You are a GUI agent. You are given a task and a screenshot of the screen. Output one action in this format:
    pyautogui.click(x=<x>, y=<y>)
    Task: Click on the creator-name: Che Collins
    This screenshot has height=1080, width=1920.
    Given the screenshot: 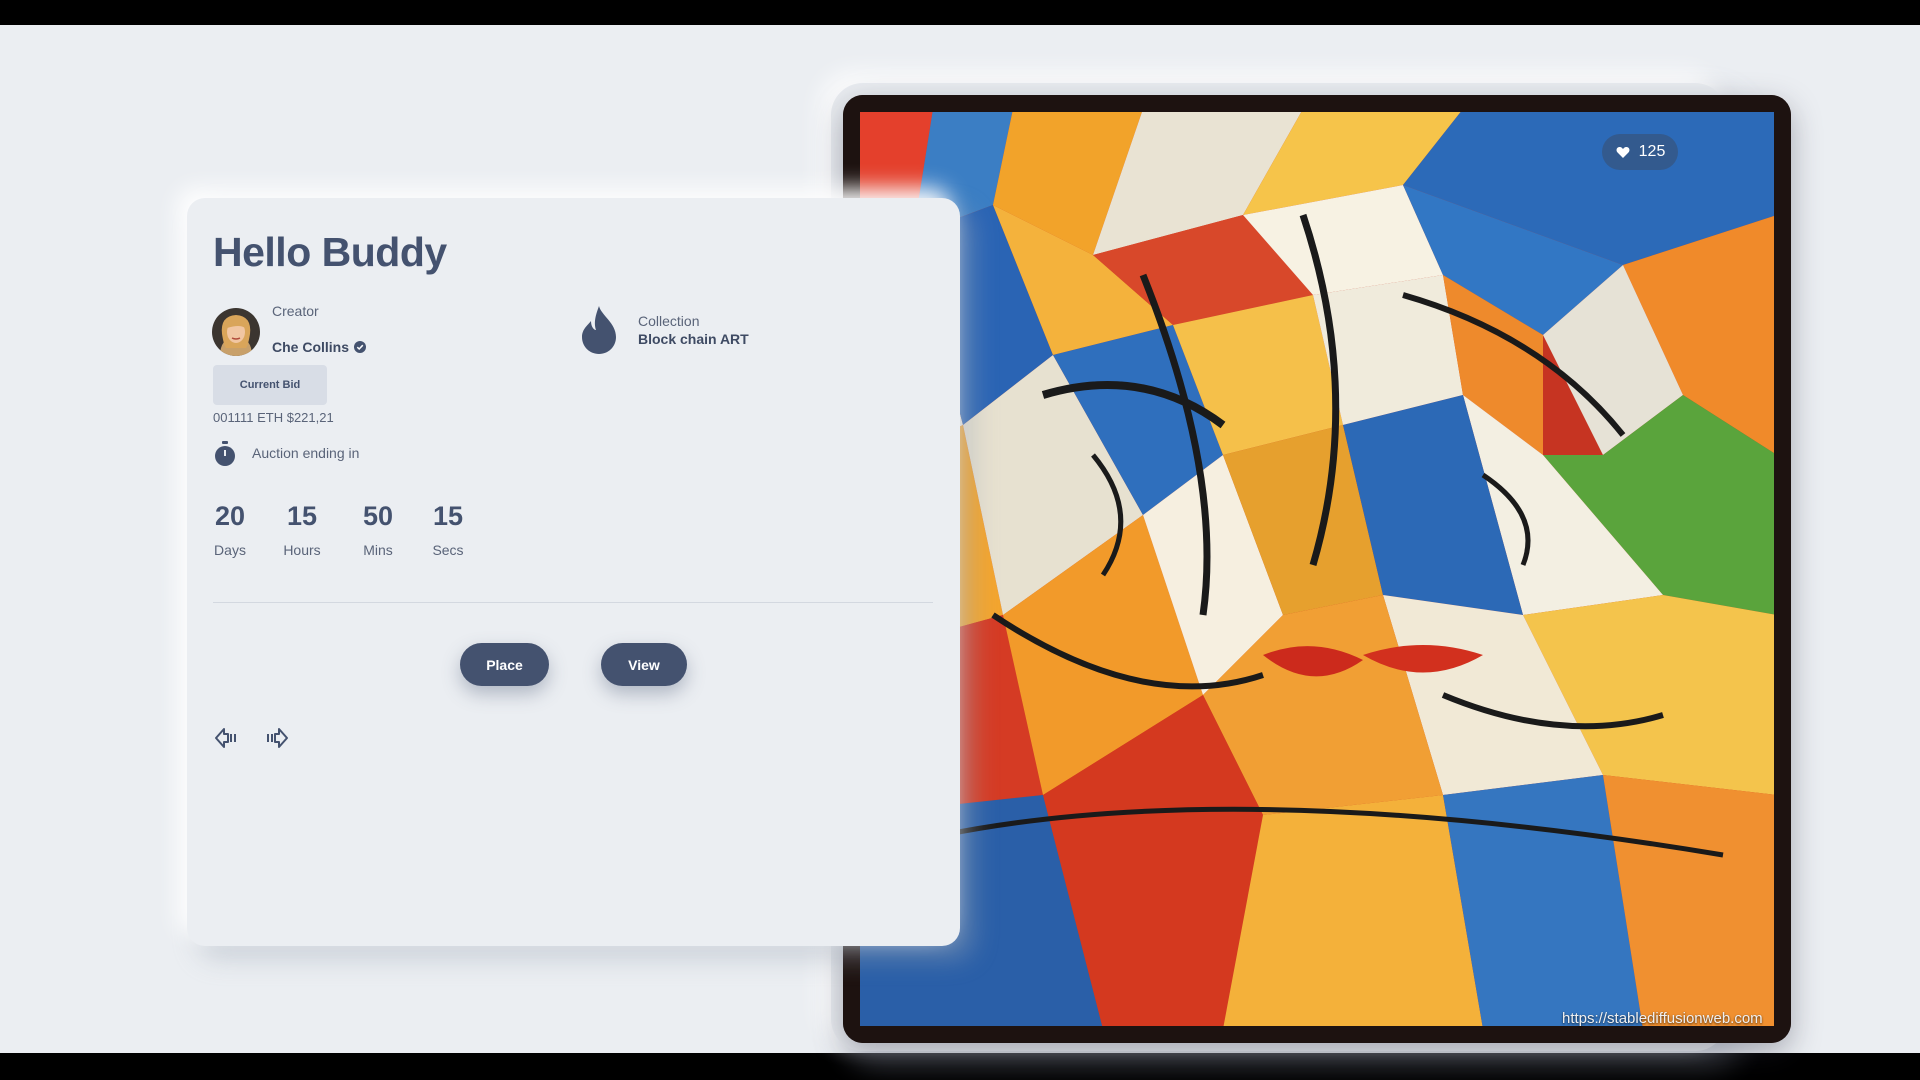 What is the action you would take?
    pyautogui.click(x=319, y=347)
    